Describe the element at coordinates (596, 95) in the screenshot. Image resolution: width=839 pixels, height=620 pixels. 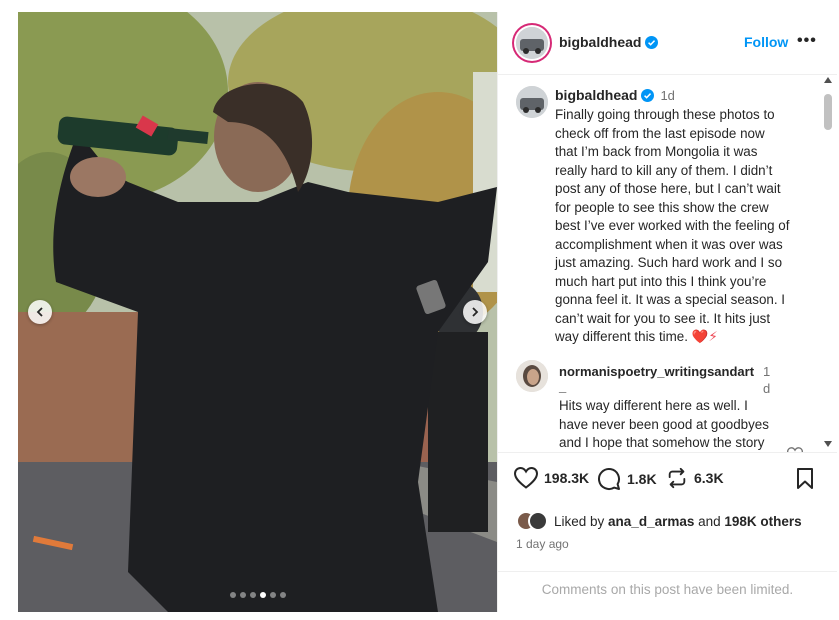
I see `caption-username: bigbaldhead` at that location.